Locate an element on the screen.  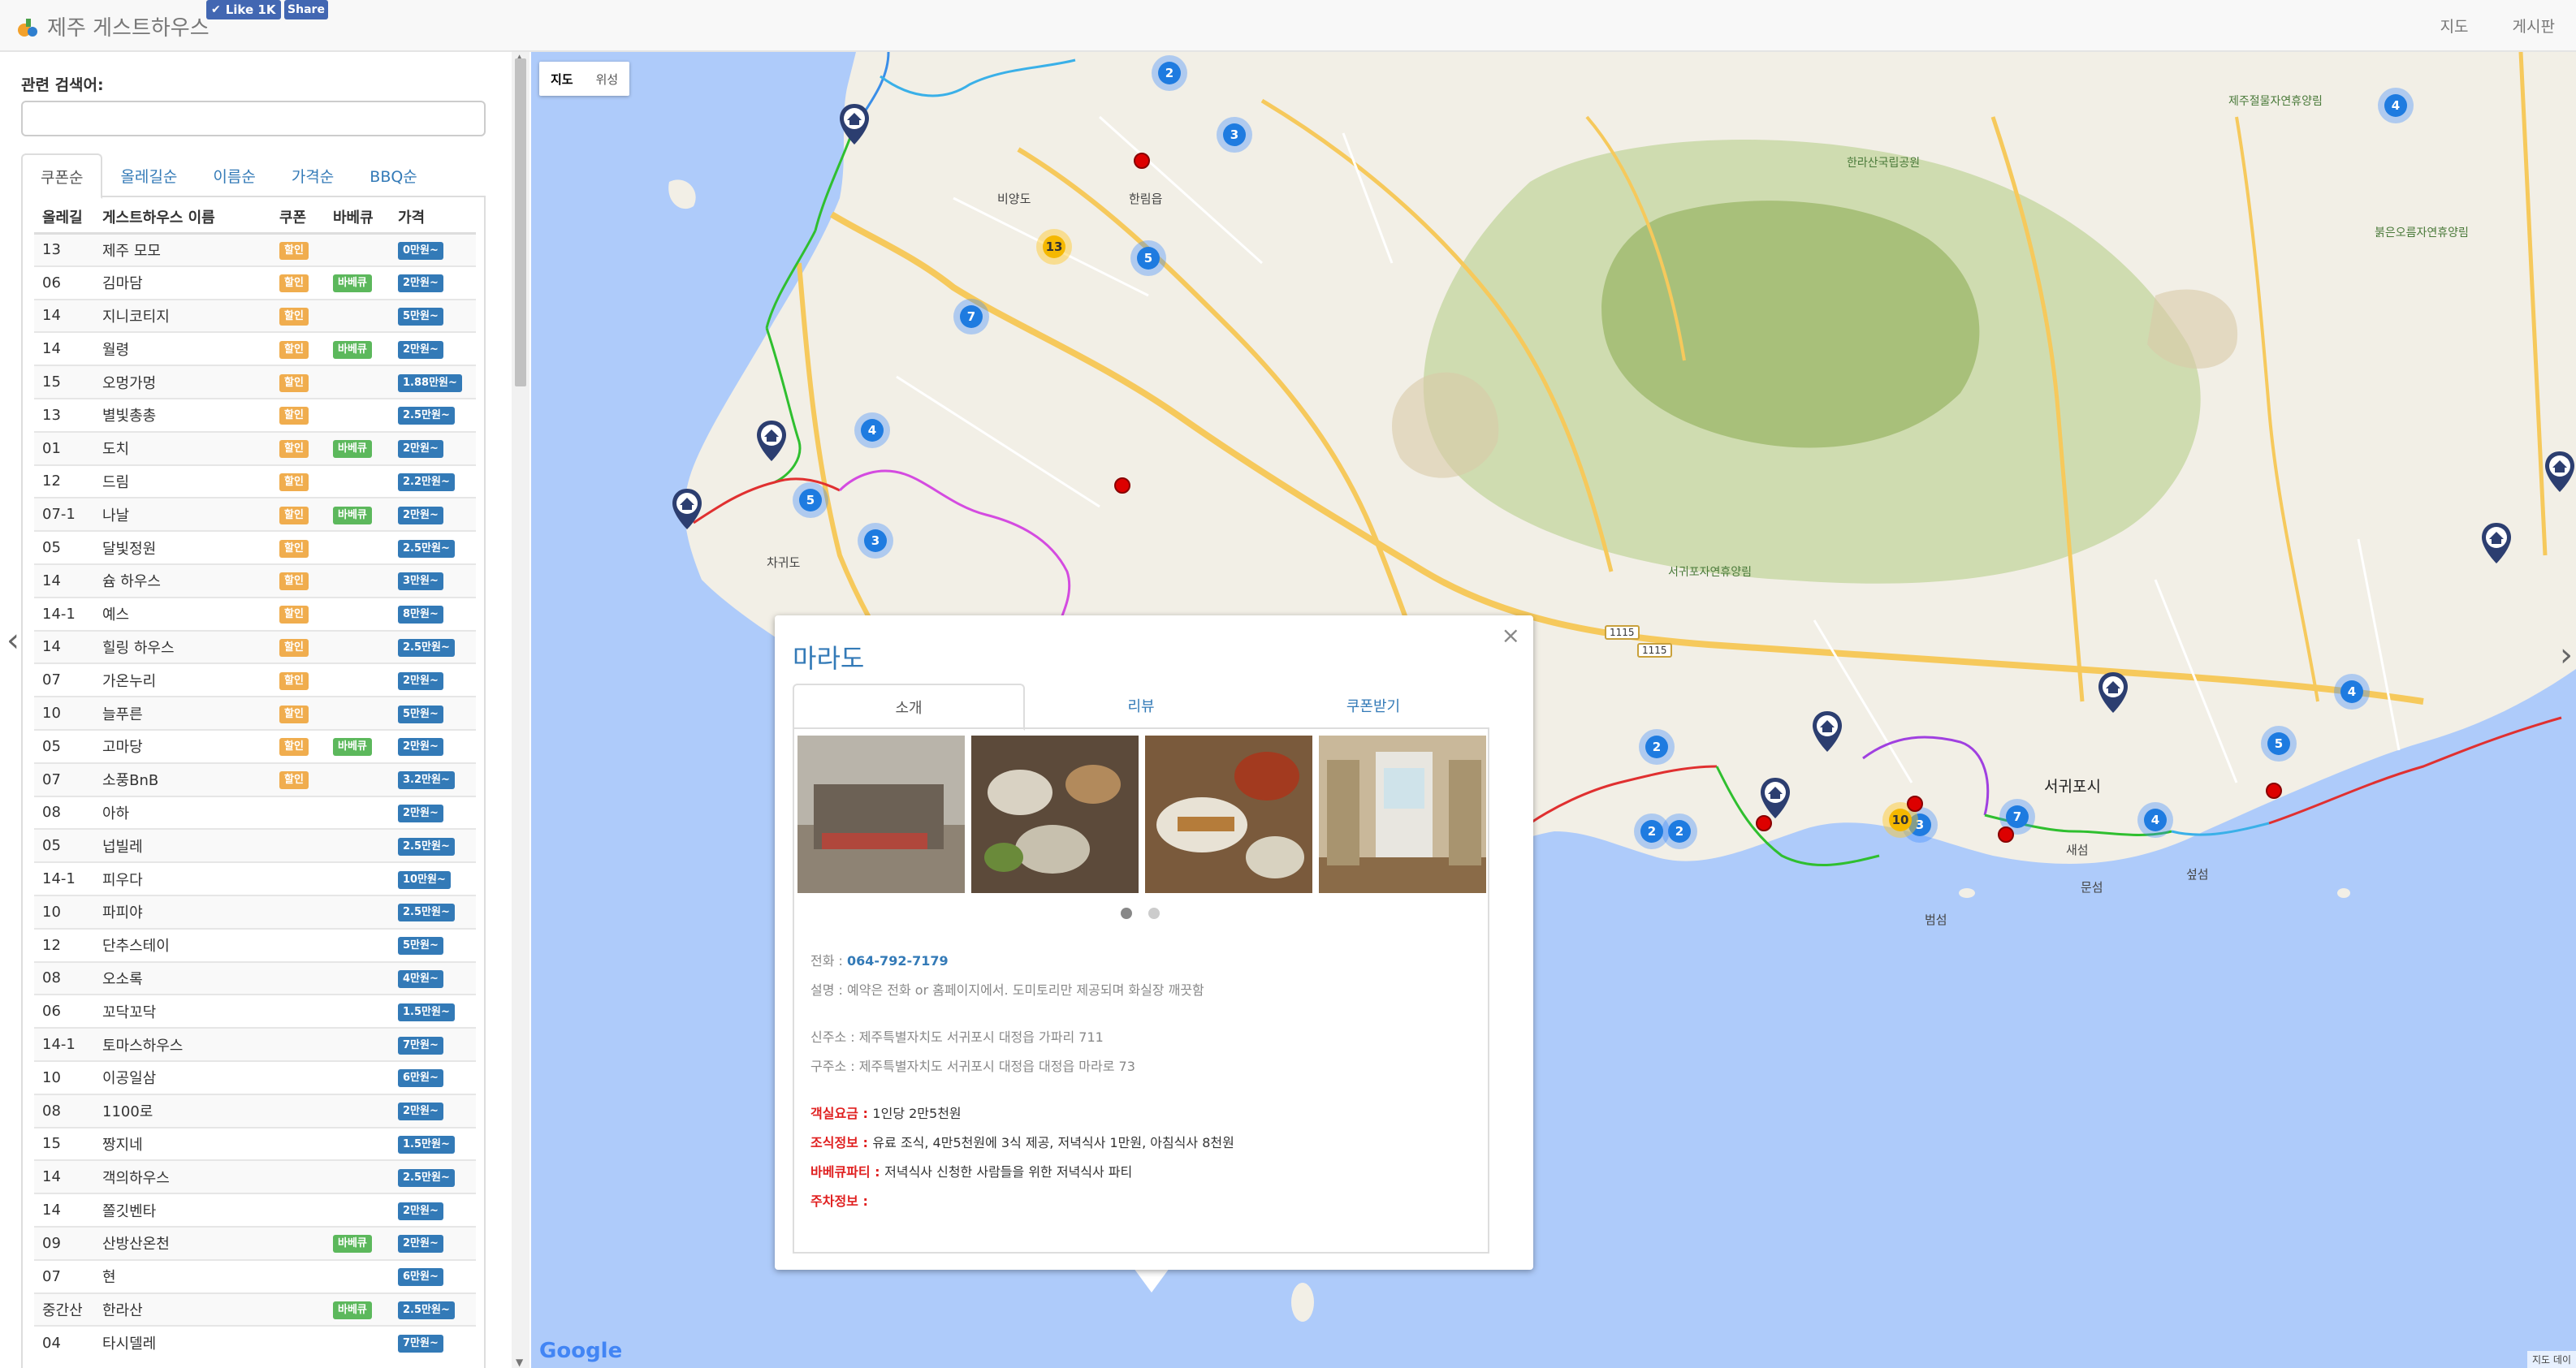
room-photo is located at coordinates (1403, 814).